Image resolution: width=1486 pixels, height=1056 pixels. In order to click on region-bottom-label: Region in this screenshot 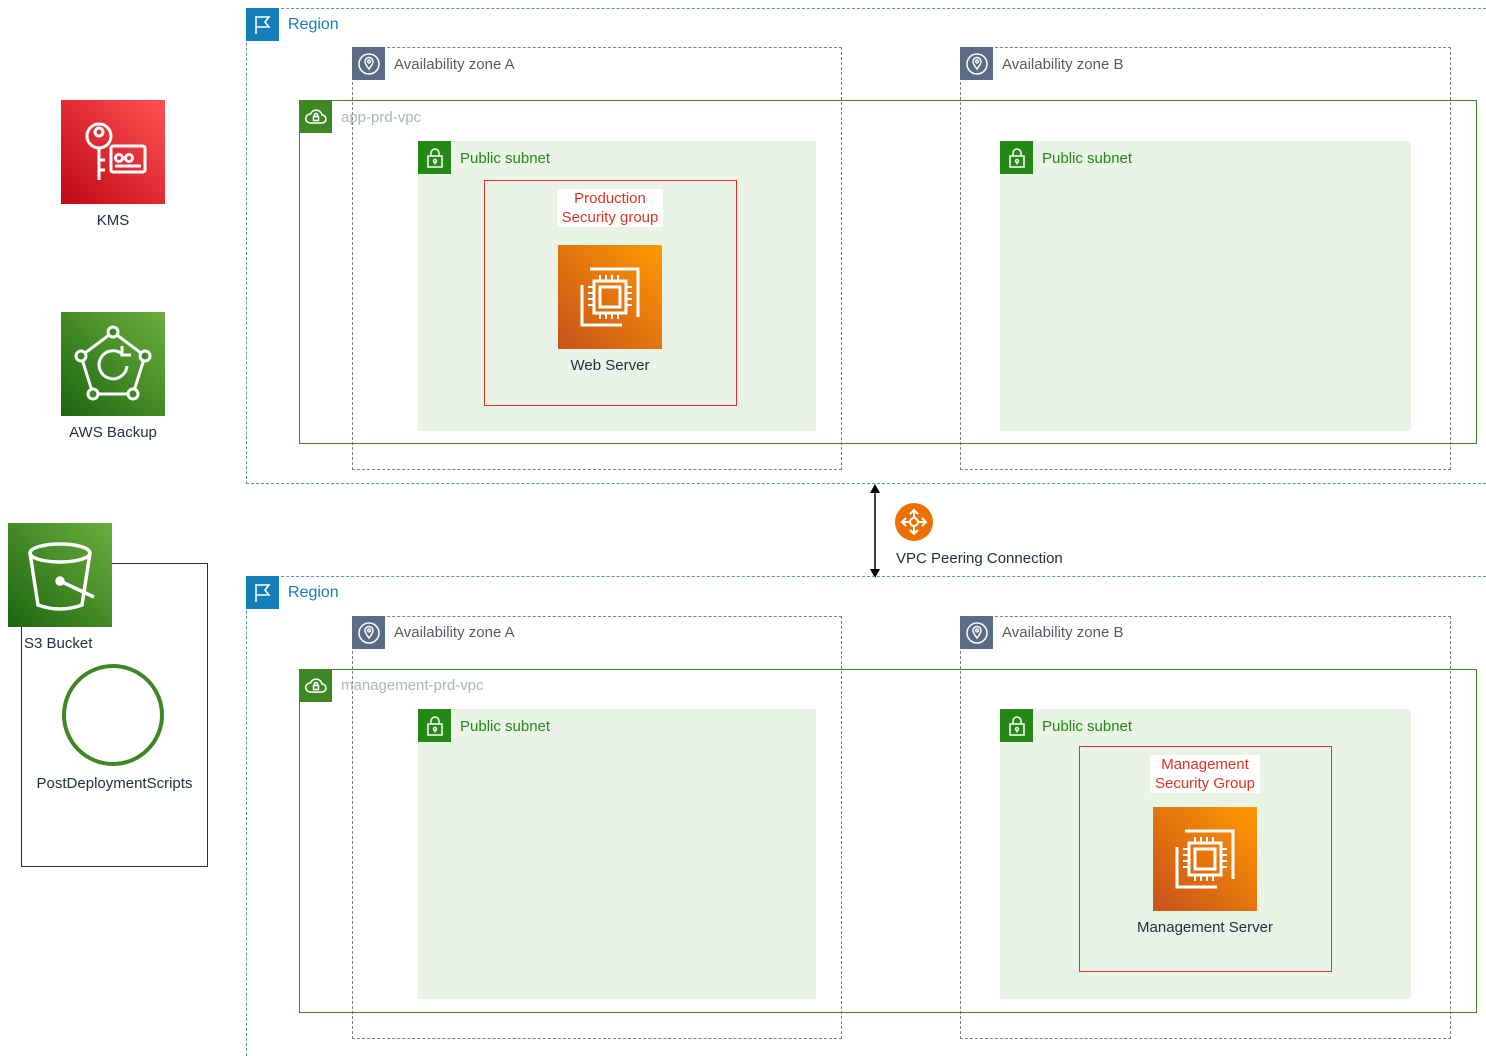, I will do `click(313, 592)`.